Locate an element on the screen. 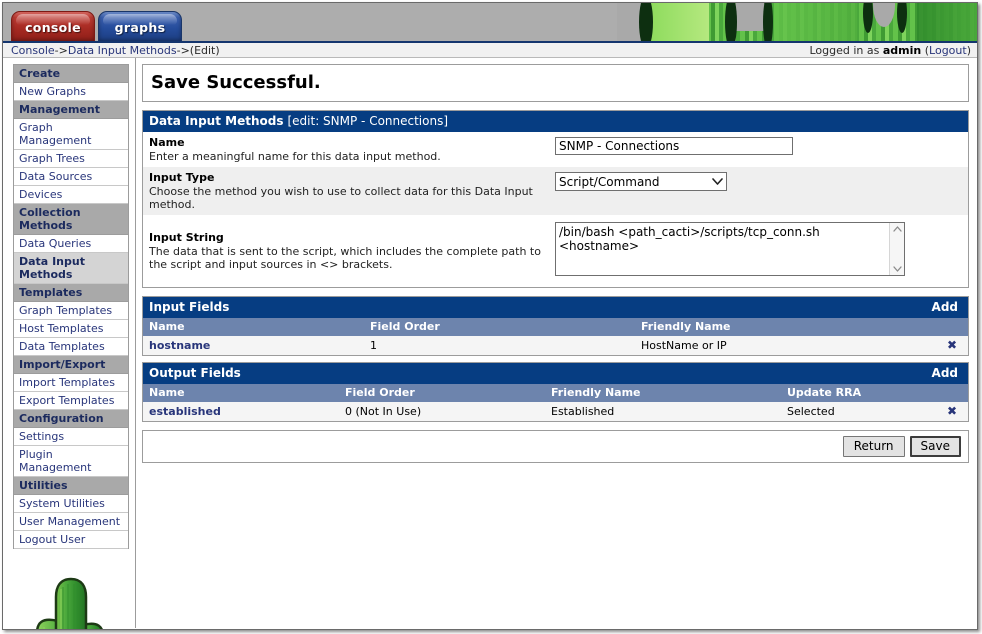  input-type-select: Script/Command is located at coordinates (641, 181).